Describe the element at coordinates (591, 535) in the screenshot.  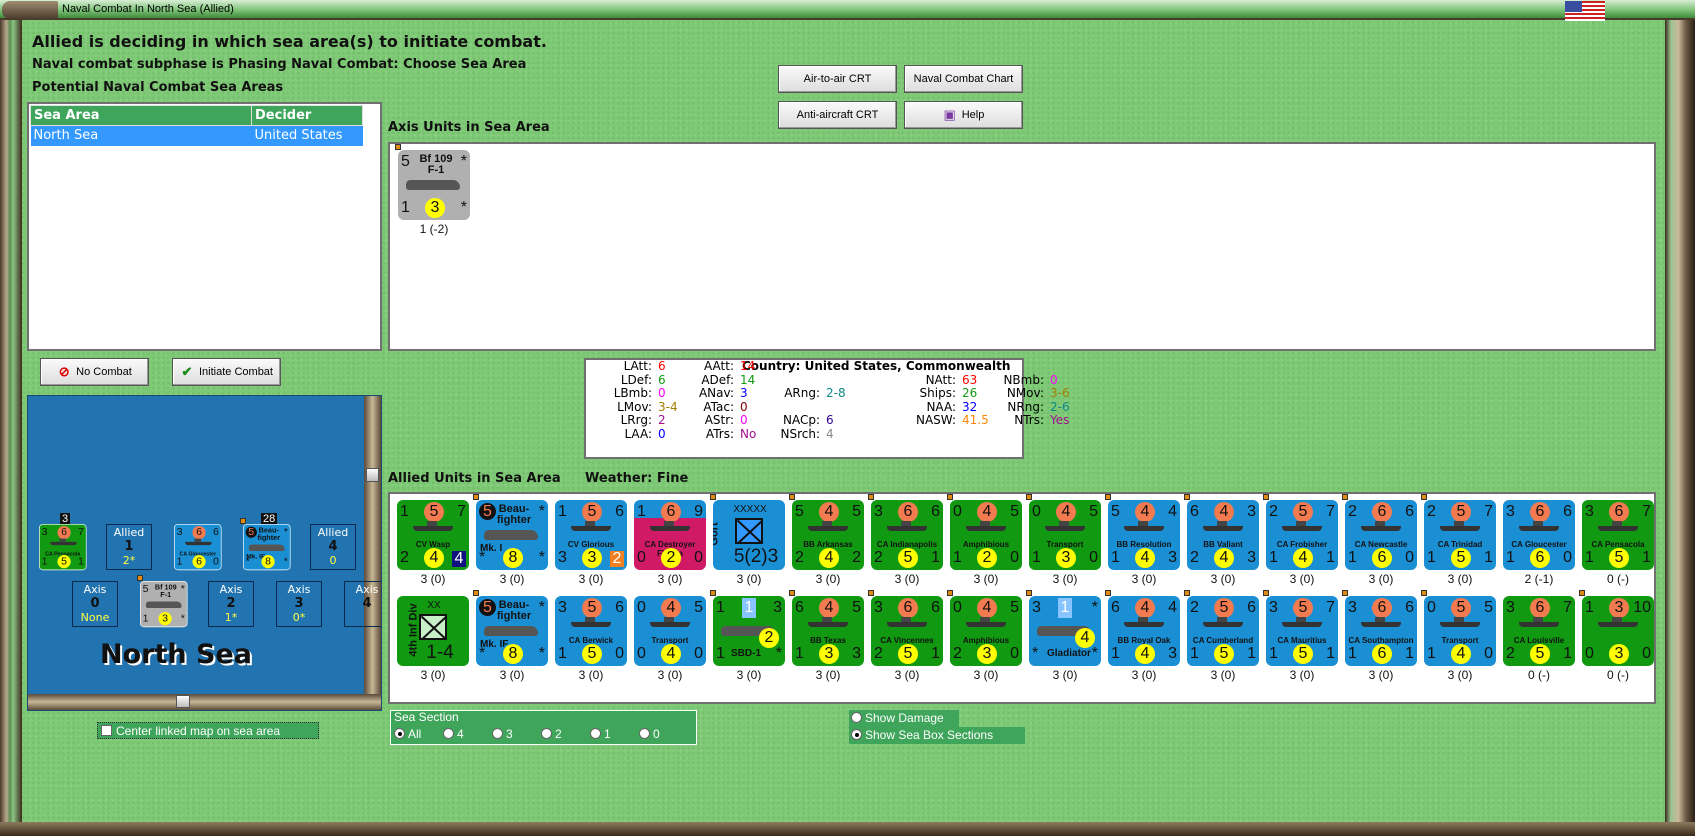
I see `unit-counter: 1 5 6 CV Glorious 3 3 2` at that location.